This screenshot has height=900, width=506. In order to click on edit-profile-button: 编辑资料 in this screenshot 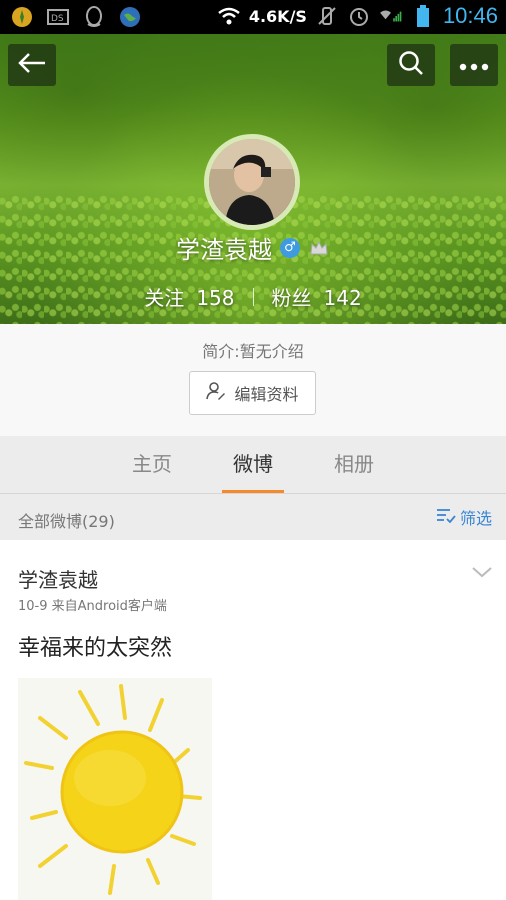, I will do `click(252, 393)`.